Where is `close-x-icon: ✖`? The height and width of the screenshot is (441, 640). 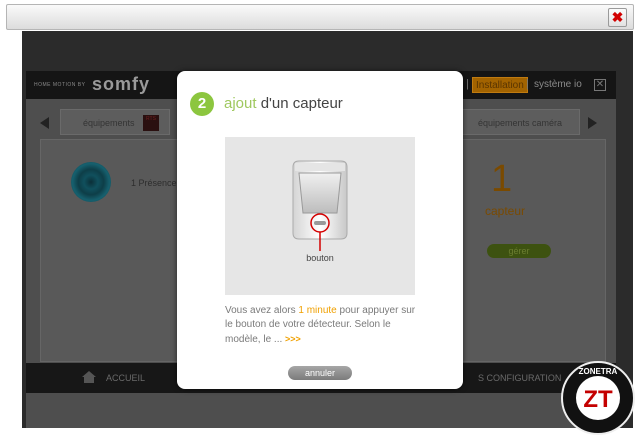
close-x-icon: ✖ is located at coordinates (617, 17).